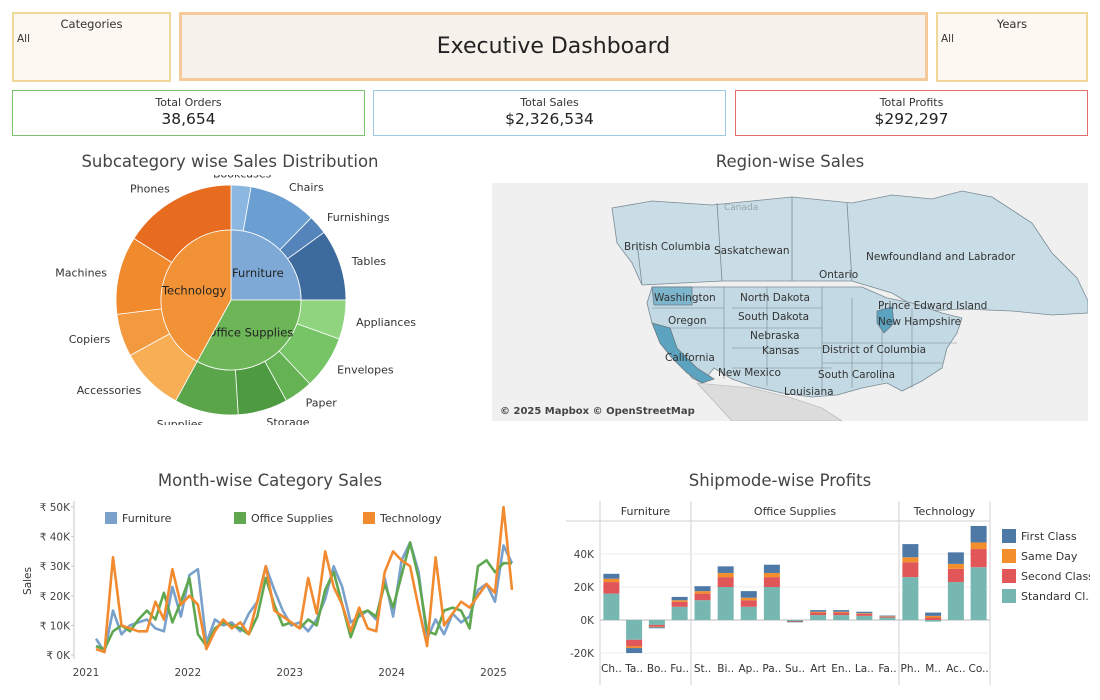 The image size is (1100, 700). I want to click on bar-bo-same-day, so click(656, 627).